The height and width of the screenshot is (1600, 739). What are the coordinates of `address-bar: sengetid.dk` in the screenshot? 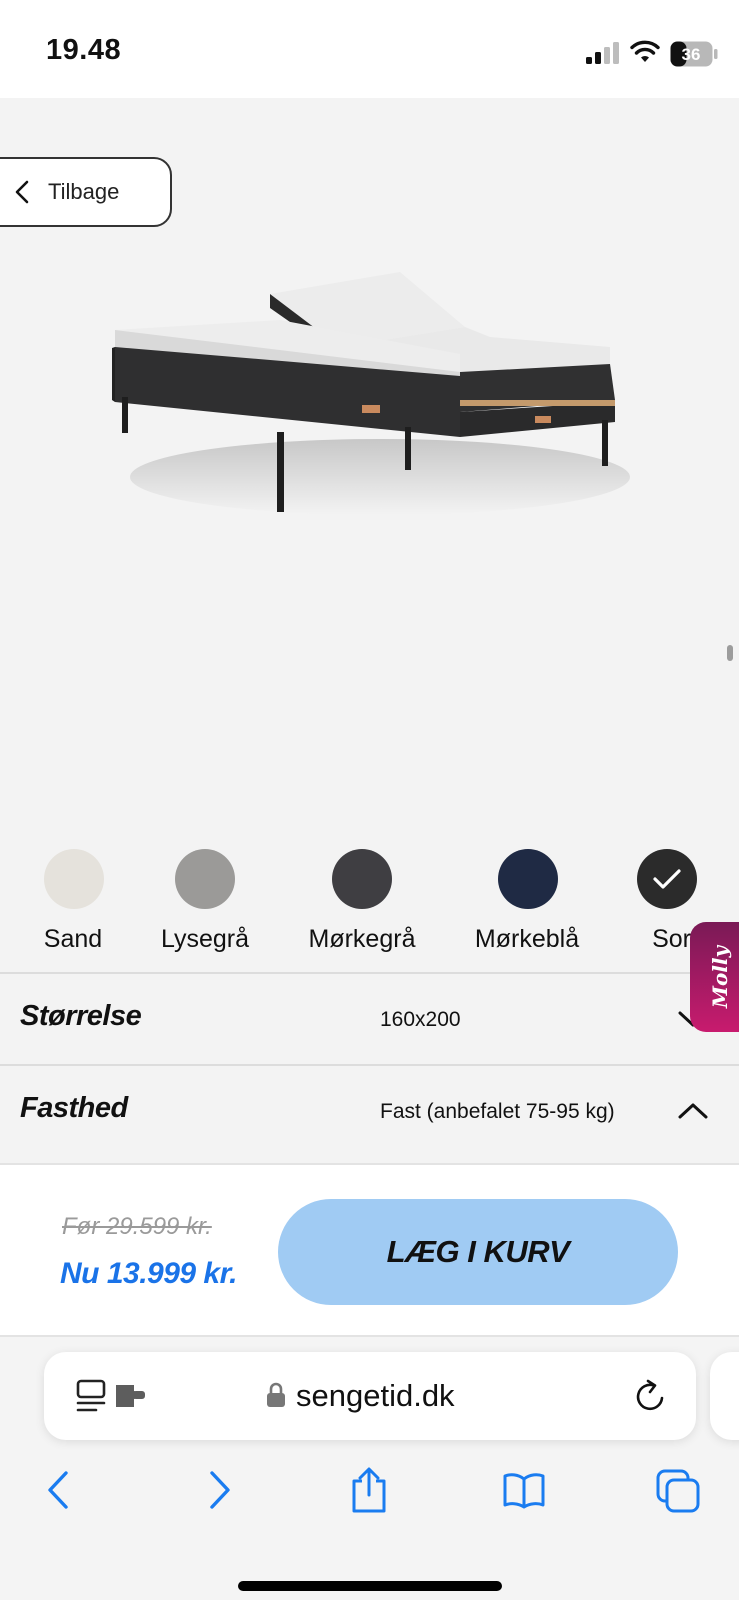 It's located at (370, 1396).